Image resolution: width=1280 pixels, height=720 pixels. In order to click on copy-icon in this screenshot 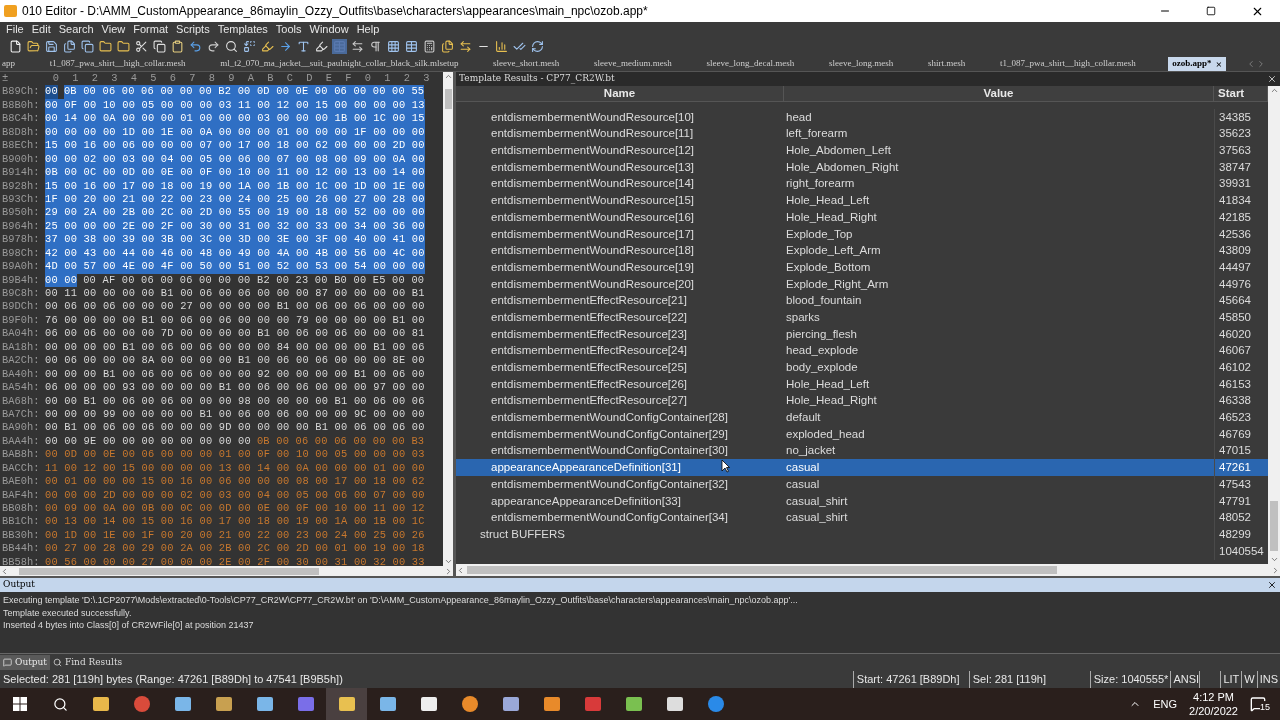, I will do `click(159, 46)`.